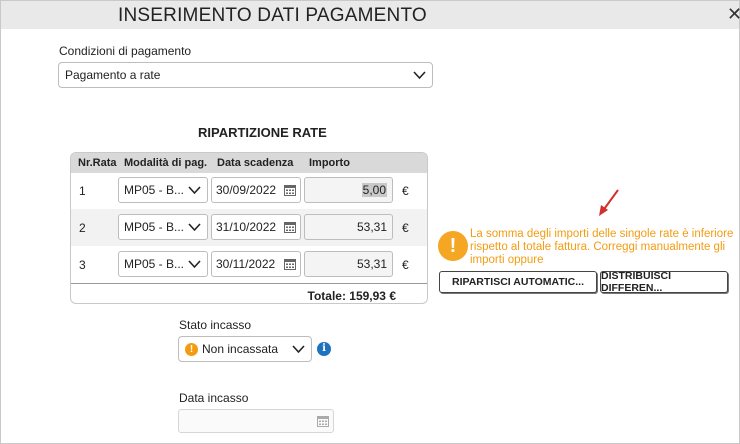 This screenshot has height=444, width=740. What do you see at coordinates (240, 349) in the screenshot?
I see `collection-status-value: Non incassata` at bounding box center [240, 349].